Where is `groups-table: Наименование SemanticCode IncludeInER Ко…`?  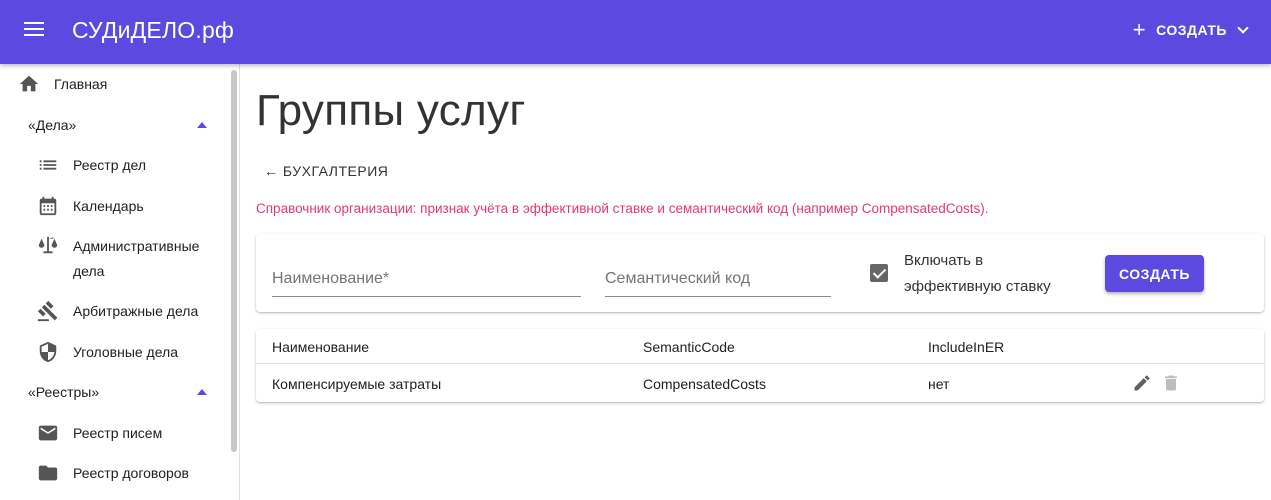
groups-table: Наименование SemanticCode IncludeInER Ко… is located at coordinates (760, 365).